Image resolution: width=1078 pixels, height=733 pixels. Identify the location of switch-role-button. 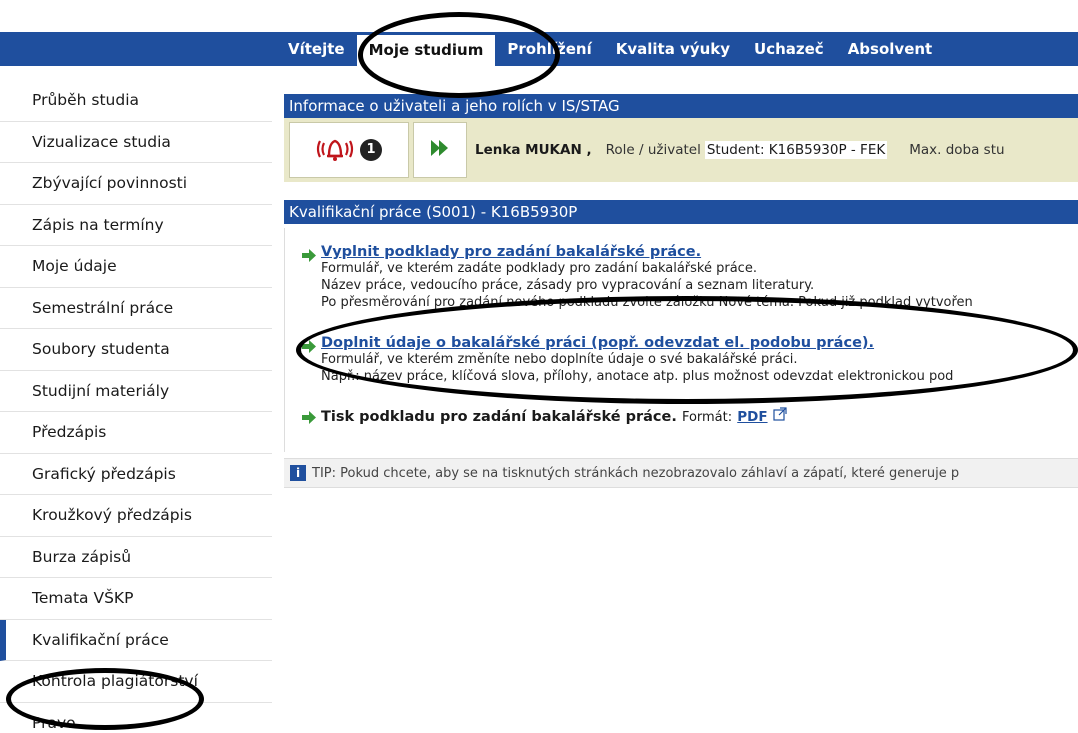
(440, 150).